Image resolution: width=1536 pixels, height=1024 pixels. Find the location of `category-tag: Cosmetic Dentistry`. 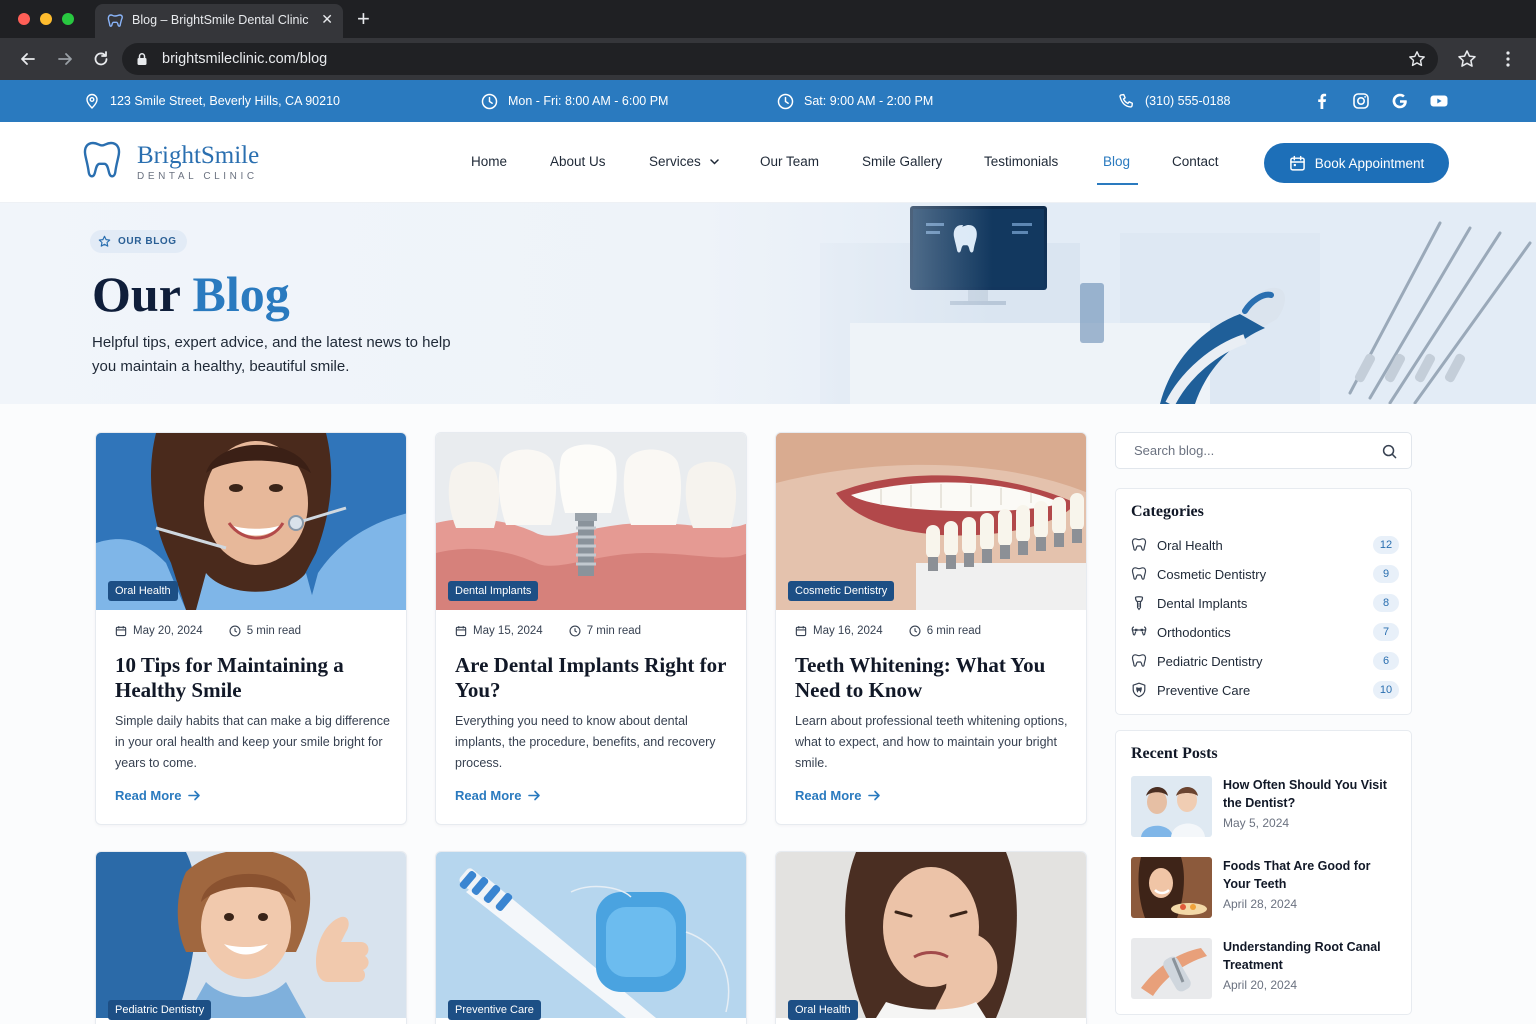

category-tag: Cosmetic Dentistry is located at coordinates (841, 591).